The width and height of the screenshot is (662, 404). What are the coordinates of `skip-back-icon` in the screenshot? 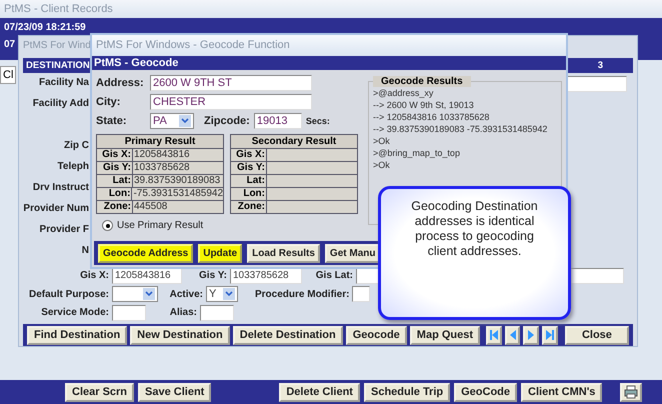 It's located at (494, 335).